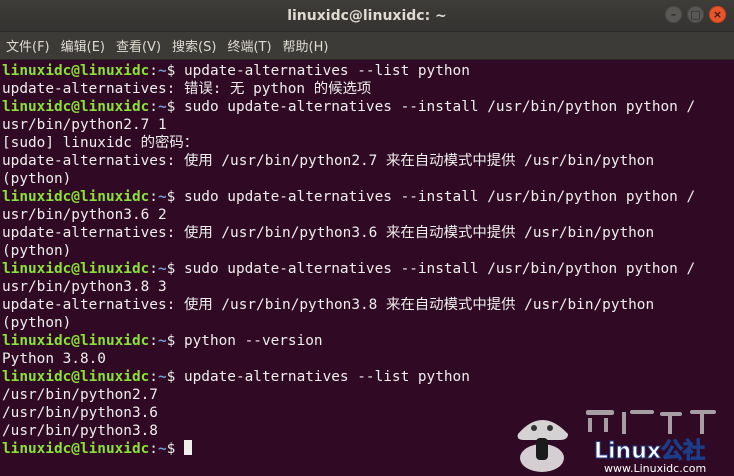  Describe the element at coordinates (367, 143) in the screenshot. I see `output-line: [sudo] linuxidc 的密码：` at that location.